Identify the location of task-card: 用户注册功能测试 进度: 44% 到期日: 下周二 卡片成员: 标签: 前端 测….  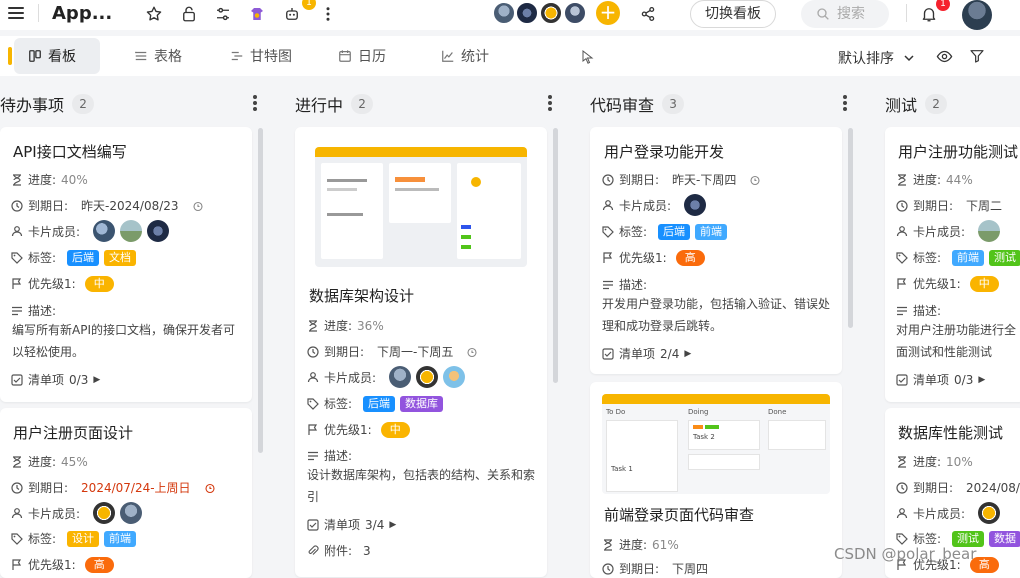
(952, 264).